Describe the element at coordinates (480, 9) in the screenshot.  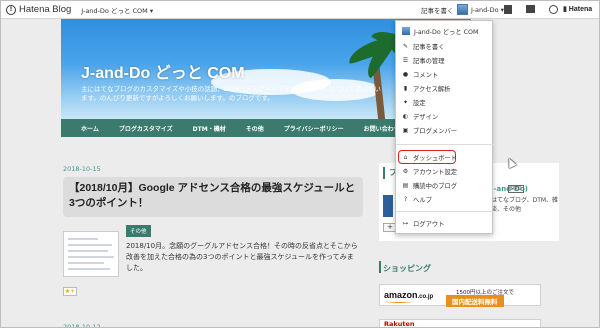
I see `account-menu-button: J-and-Do ▾` at that location.